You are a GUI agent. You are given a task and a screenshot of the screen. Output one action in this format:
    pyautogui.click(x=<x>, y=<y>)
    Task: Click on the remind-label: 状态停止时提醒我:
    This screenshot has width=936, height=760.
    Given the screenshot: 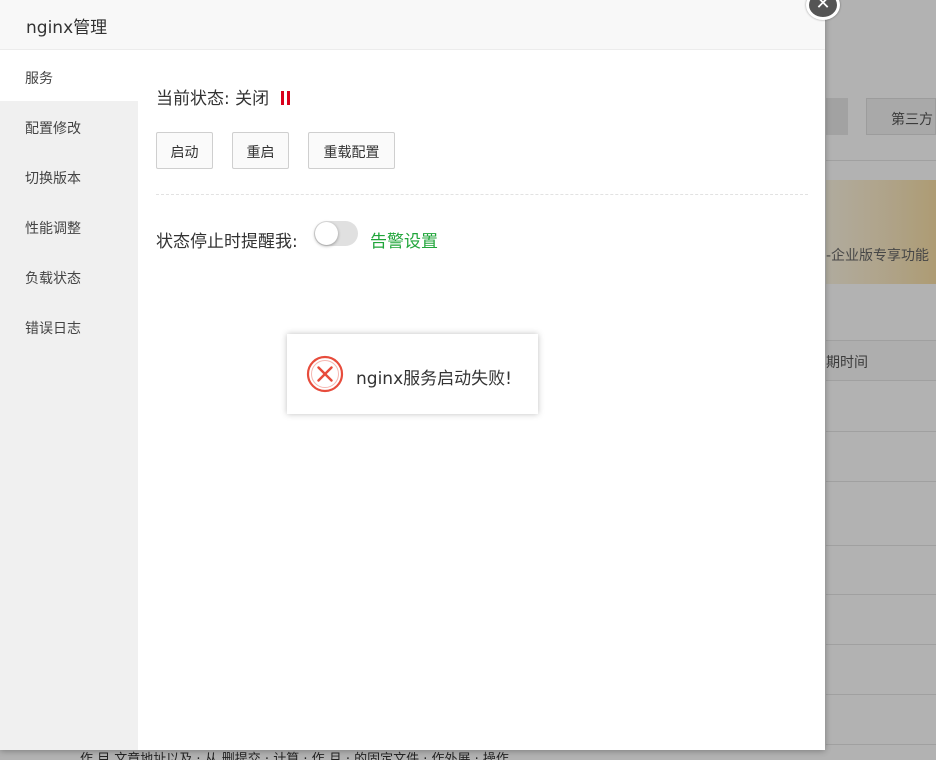 What is the action you would take?
    pyautogui.click(x=227, y=242)
    